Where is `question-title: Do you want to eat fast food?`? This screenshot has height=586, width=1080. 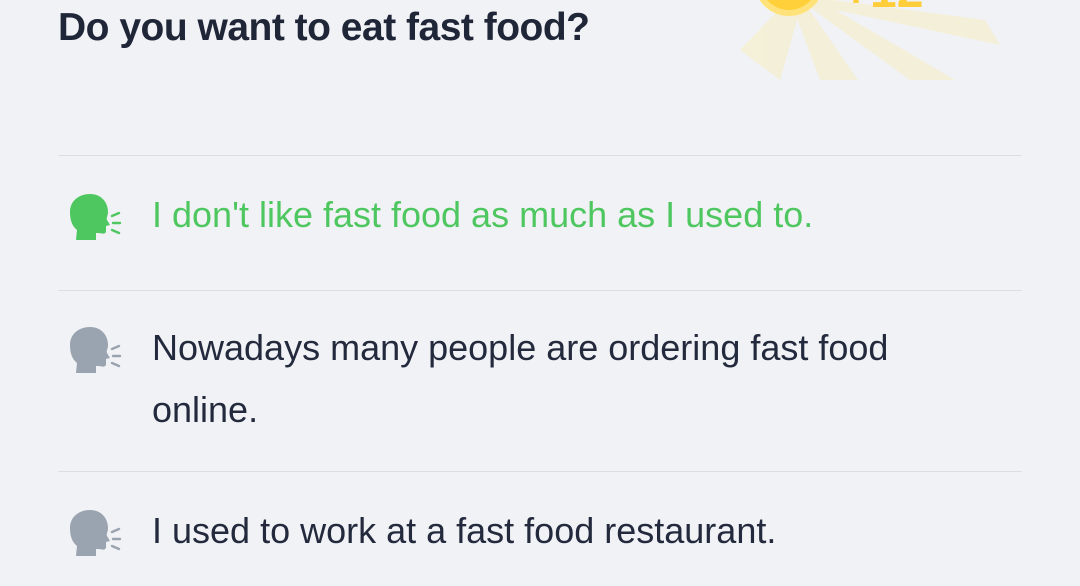 question-title: Do you want to eat fast food? is located at coordinates (324, 27).